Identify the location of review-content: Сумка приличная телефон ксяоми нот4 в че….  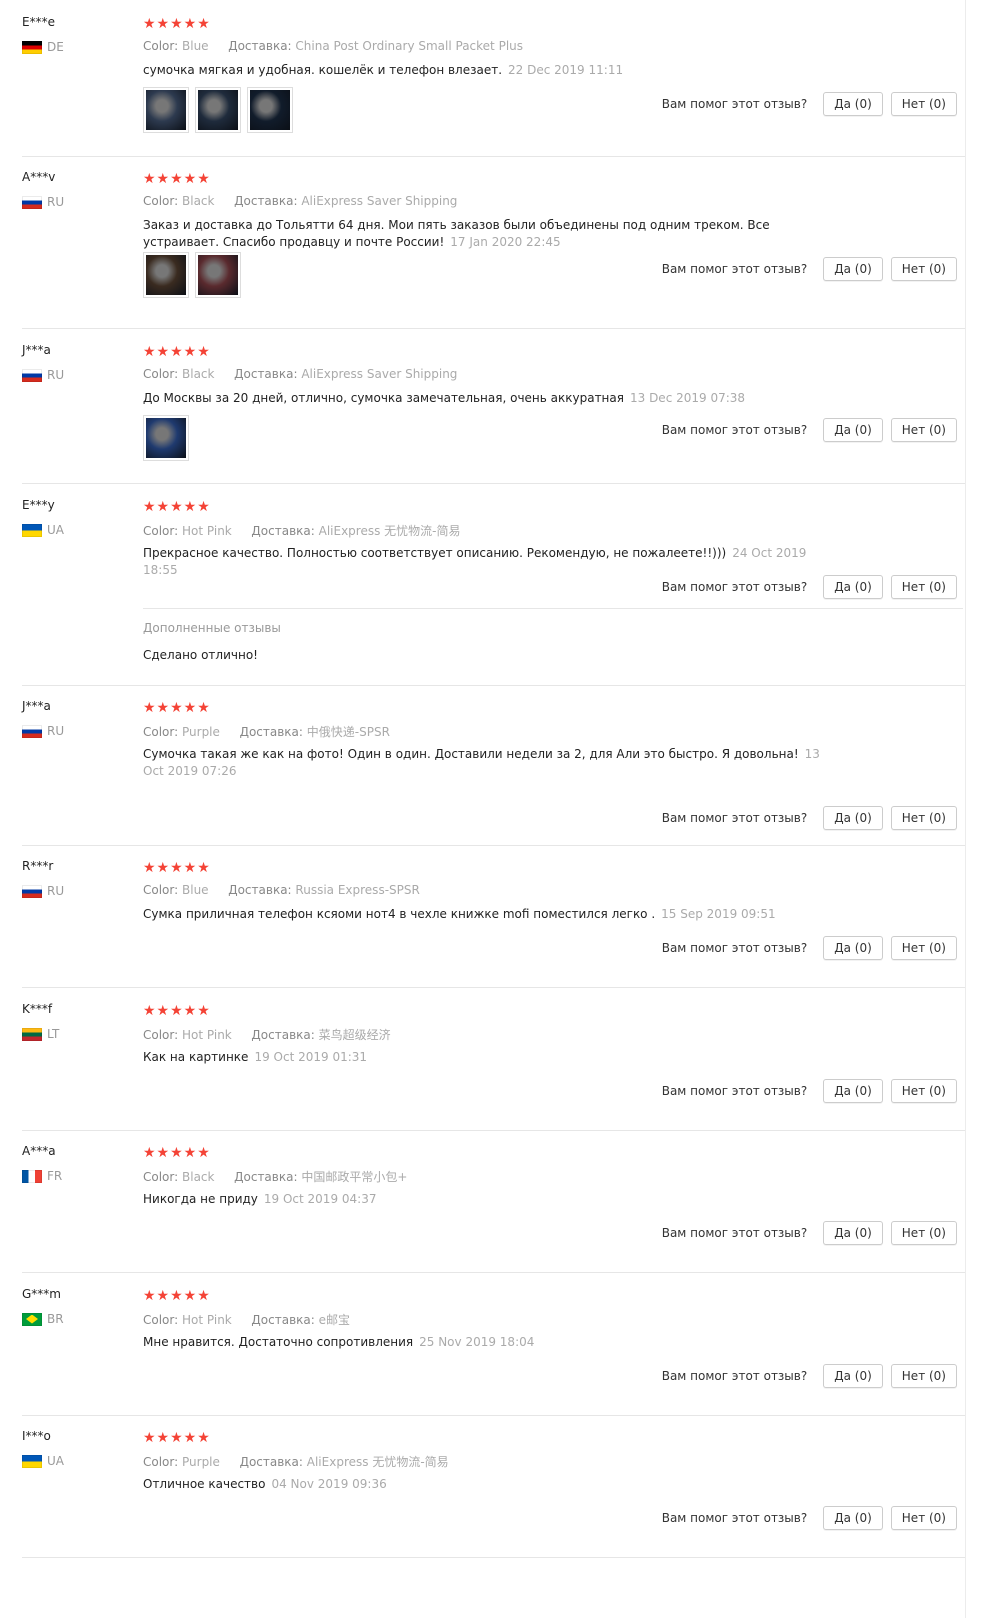
(399, 914).